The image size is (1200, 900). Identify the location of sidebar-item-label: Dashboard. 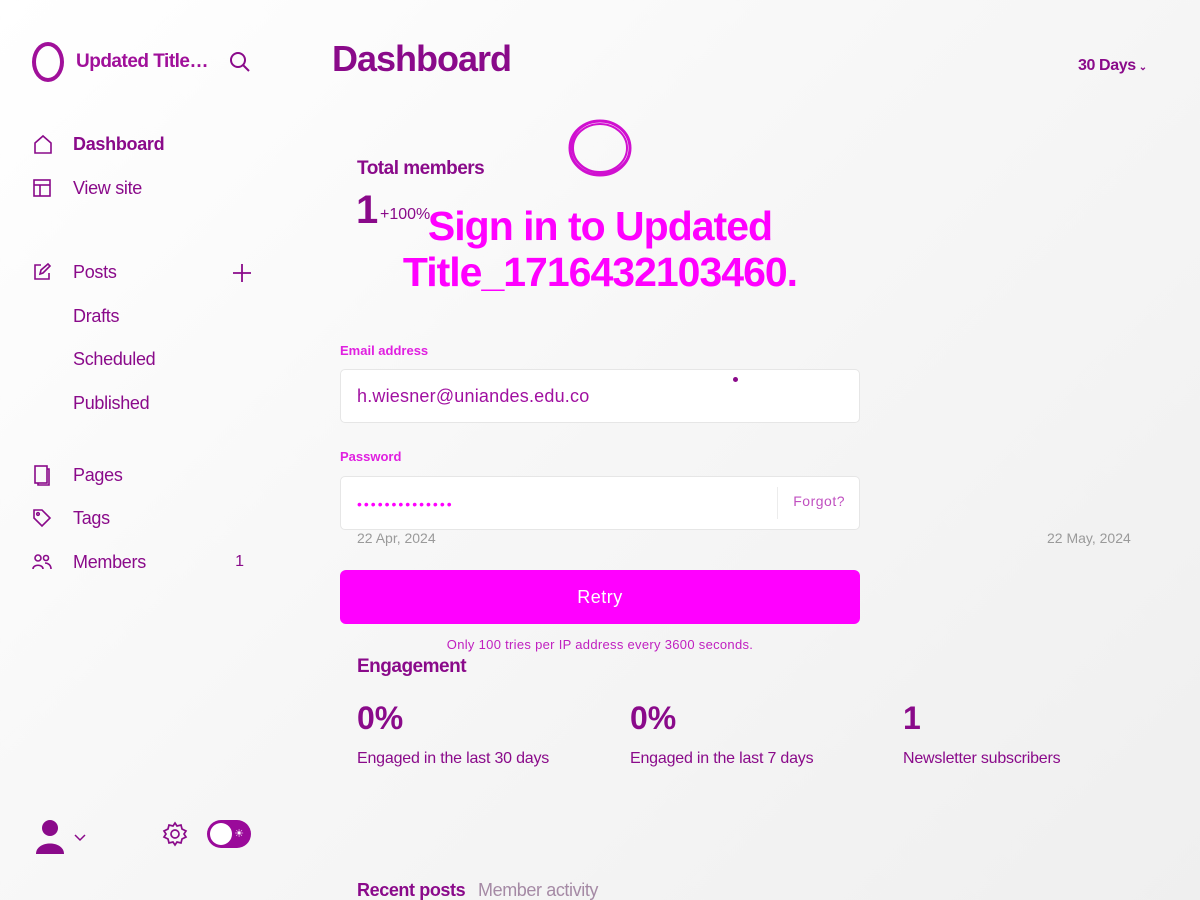
(119, 143).